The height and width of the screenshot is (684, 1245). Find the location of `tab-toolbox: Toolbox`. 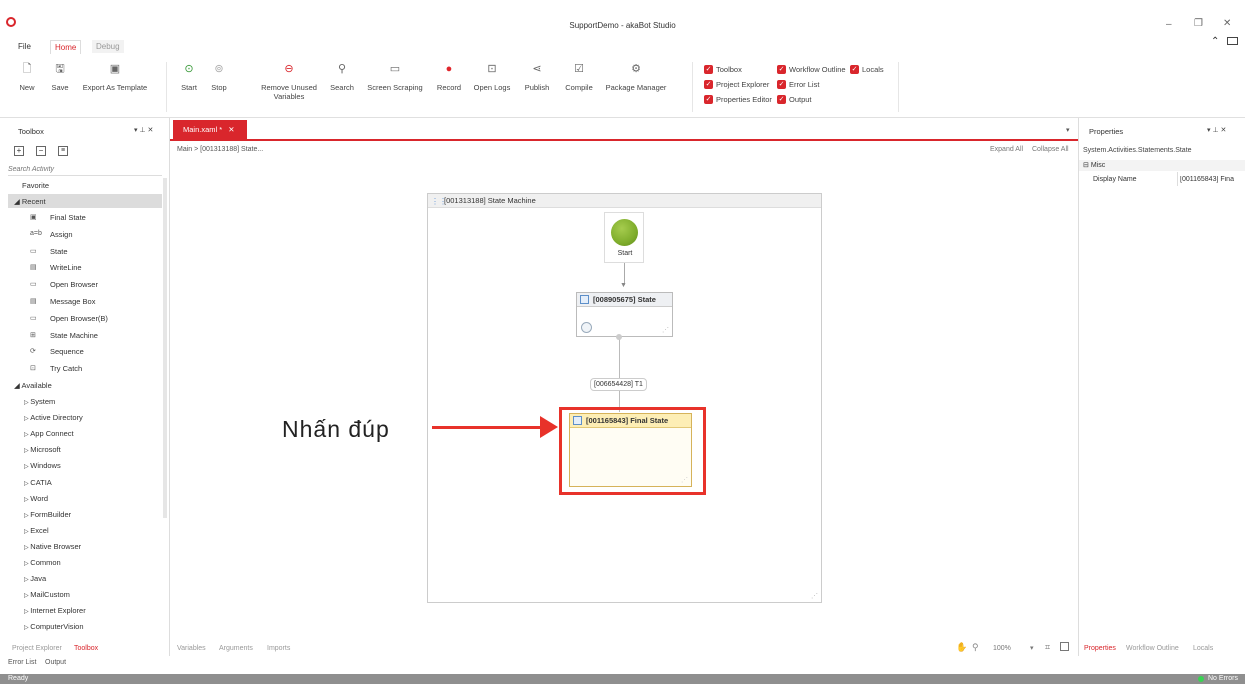

tab-toolbox: Toolbox is located at coordinates (86, 648).